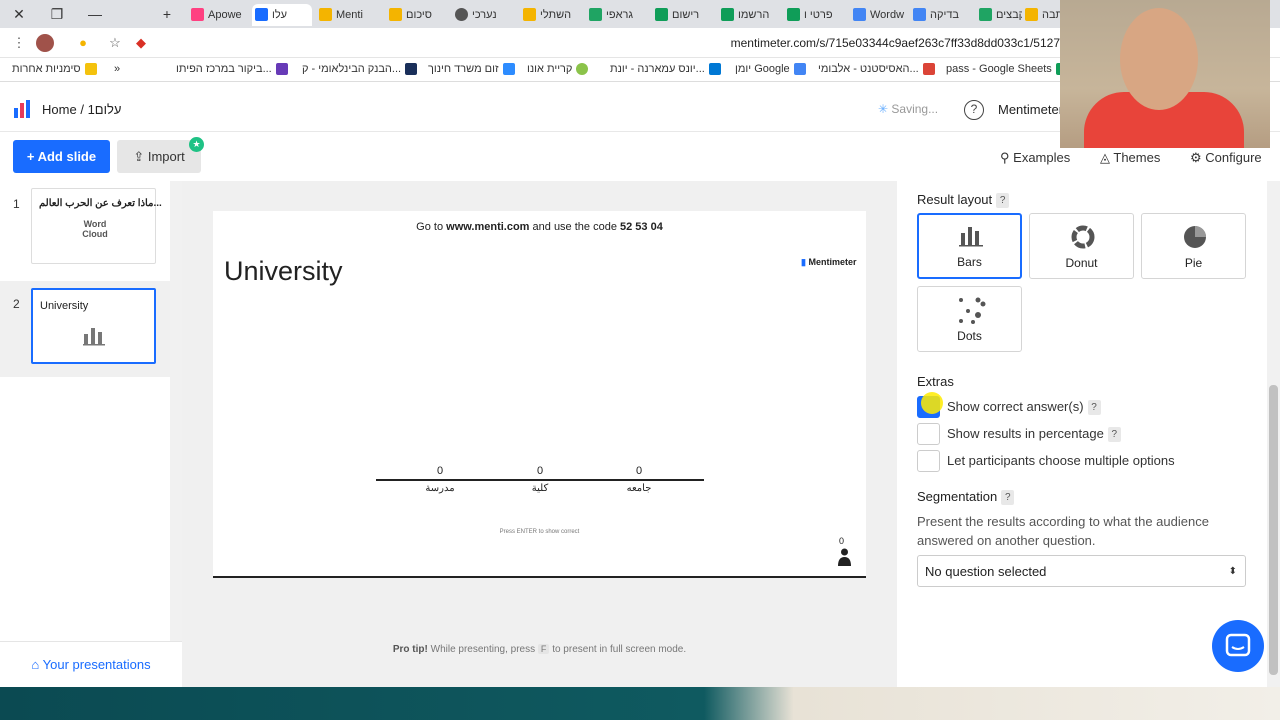 The image size is (1280, 720). I want to click on browser-tab: Wordw, so click(879, 15).